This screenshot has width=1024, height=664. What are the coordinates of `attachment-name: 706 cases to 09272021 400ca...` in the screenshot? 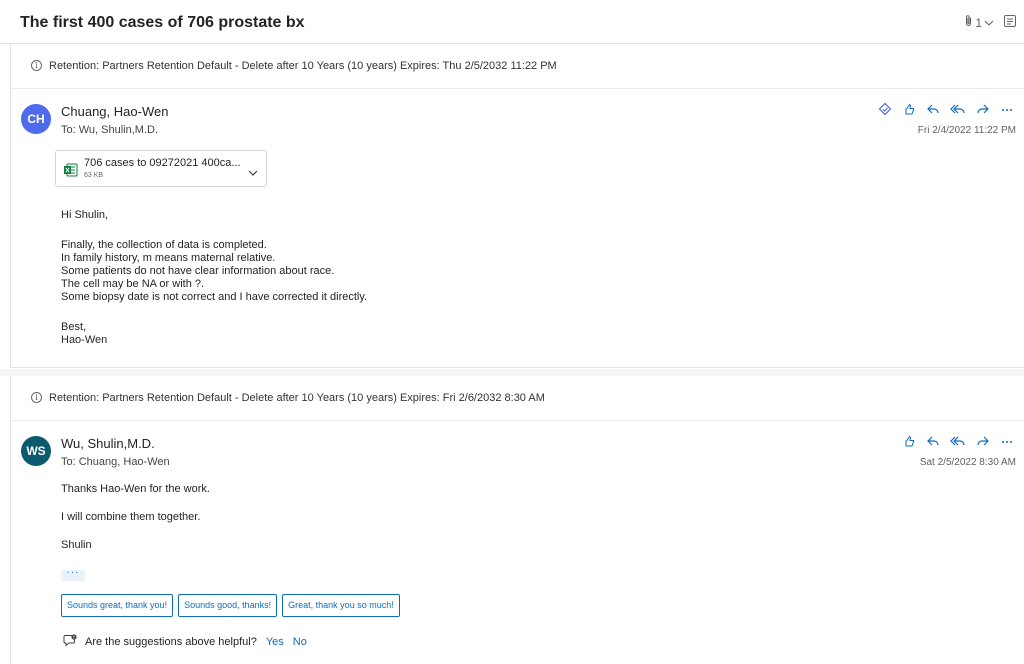 It's located at (162, 163).